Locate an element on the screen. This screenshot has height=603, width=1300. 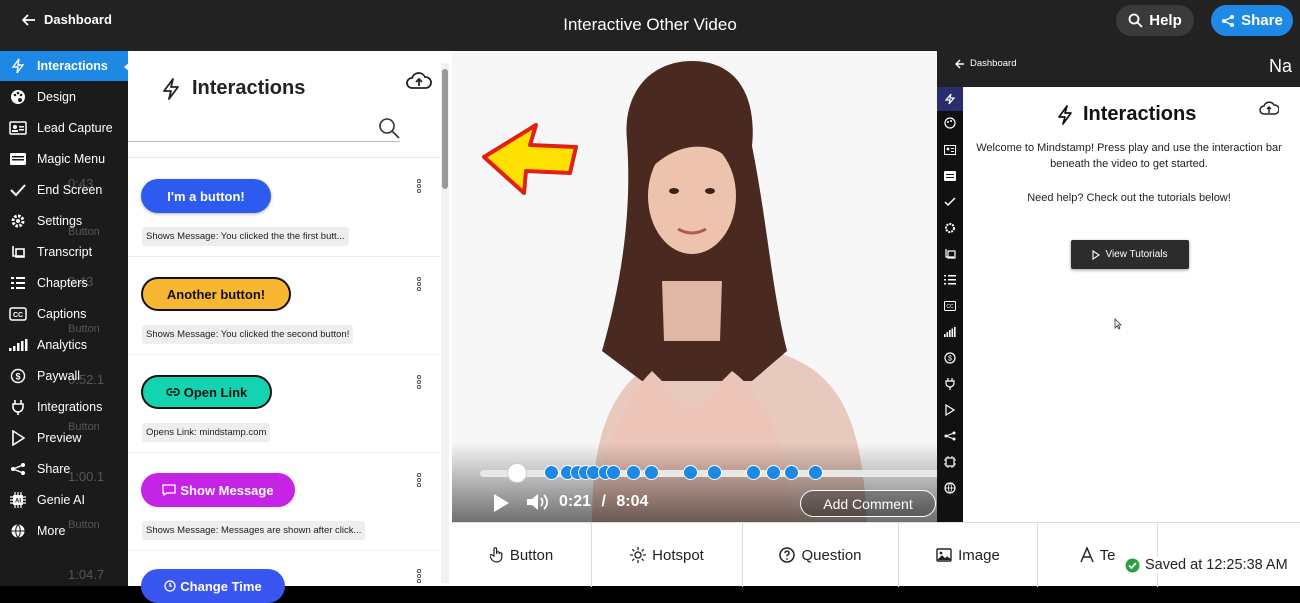
ai-chip-icon: AI is located at coordinates (18, 500).